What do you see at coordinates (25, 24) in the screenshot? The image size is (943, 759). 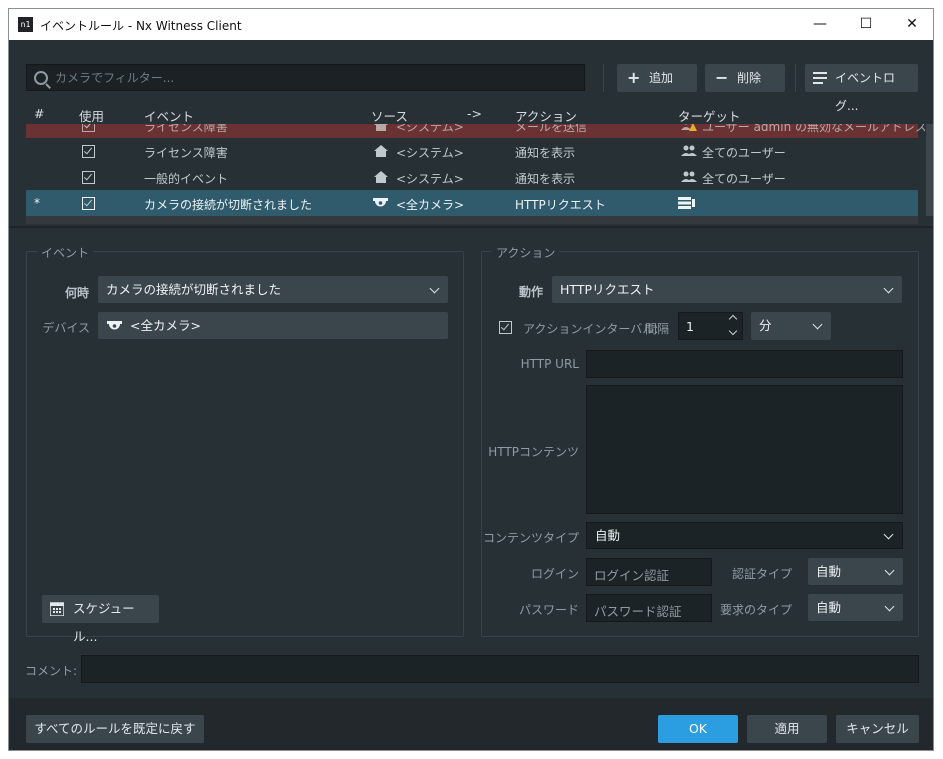 I see `app-icon: n1` at bounding box center [25, 24].